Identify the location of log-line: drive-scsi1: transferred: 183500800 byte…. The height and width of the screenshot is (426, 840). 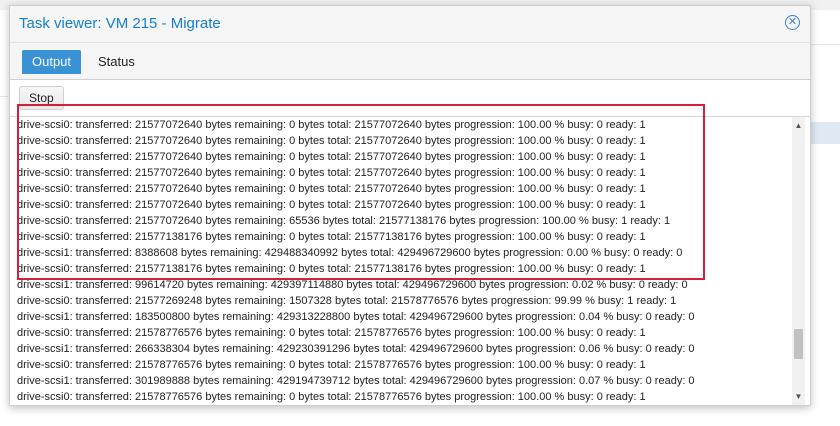
(356, 317).